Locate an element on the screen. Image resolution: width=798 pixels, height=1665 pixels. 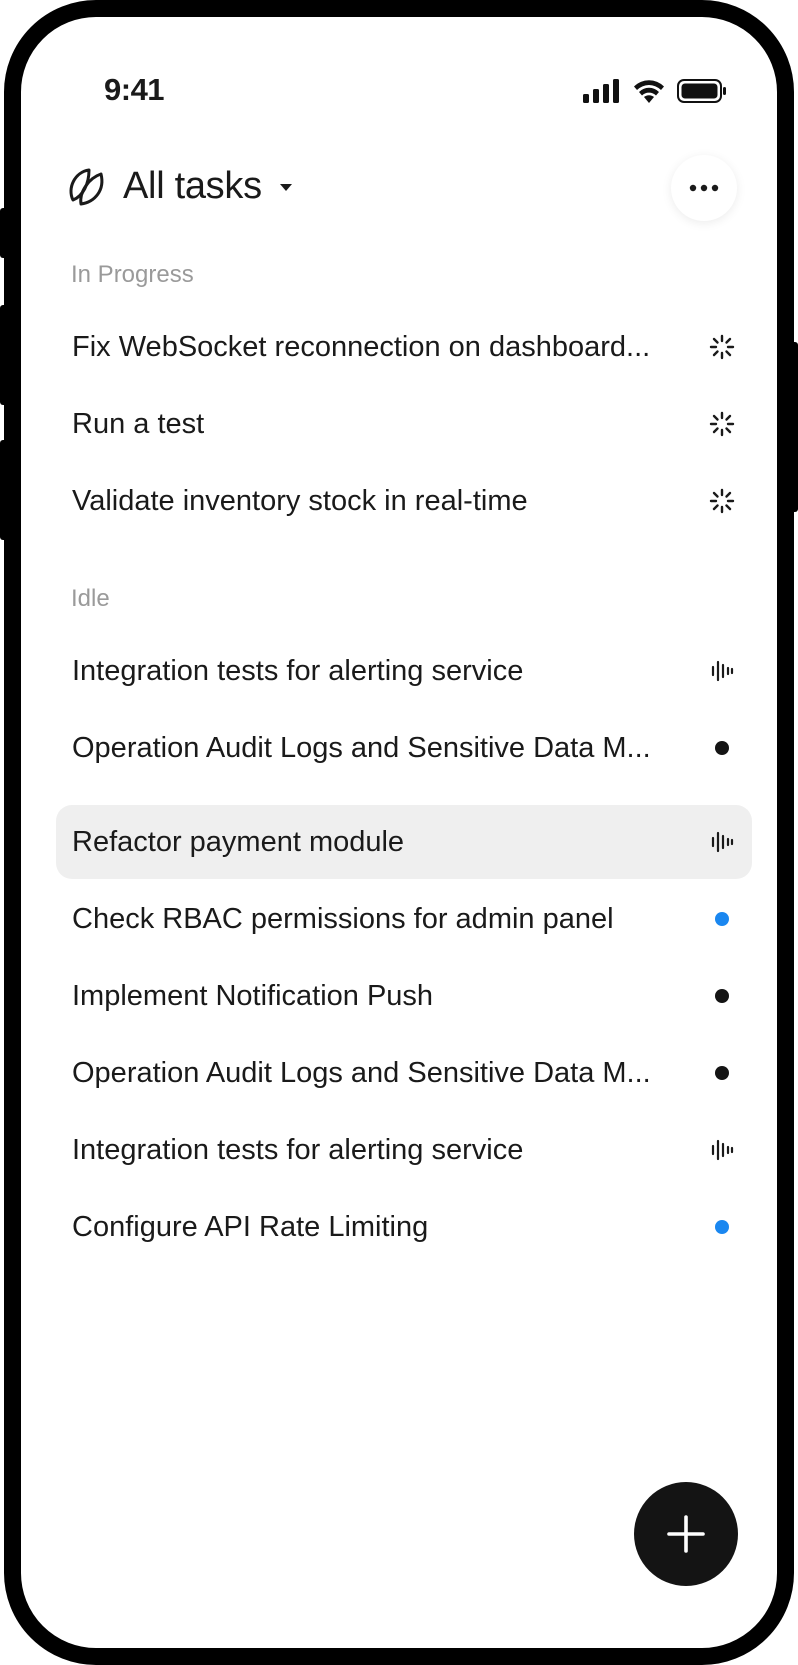
cellular-signal-icon is located at coordinates (601, 91).